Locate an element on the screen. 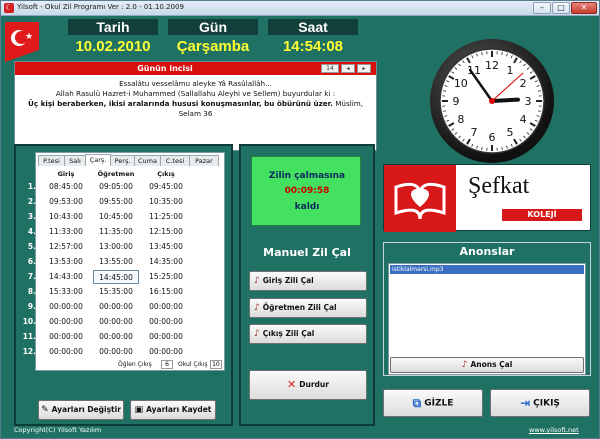 This screenshot has width=600, height=439. copyright-text: Copyright(C) Yilsoft Yazılım is located at coordinates (58, 430).